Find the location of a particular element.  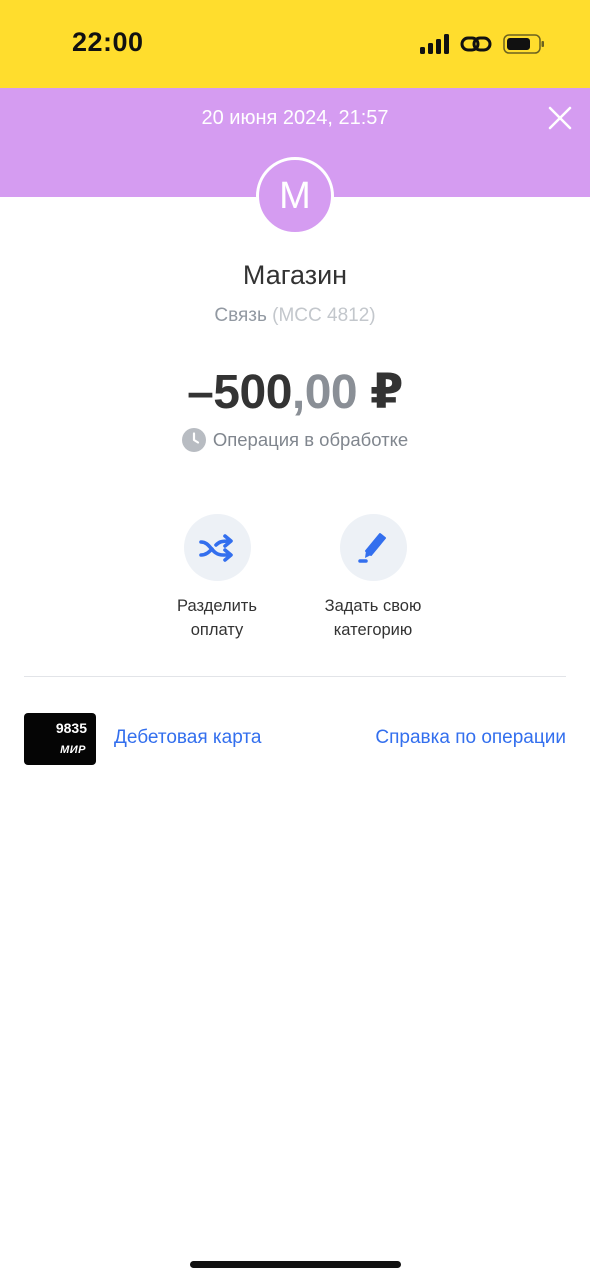

category-button-circle is located at coordinates (373, 547).